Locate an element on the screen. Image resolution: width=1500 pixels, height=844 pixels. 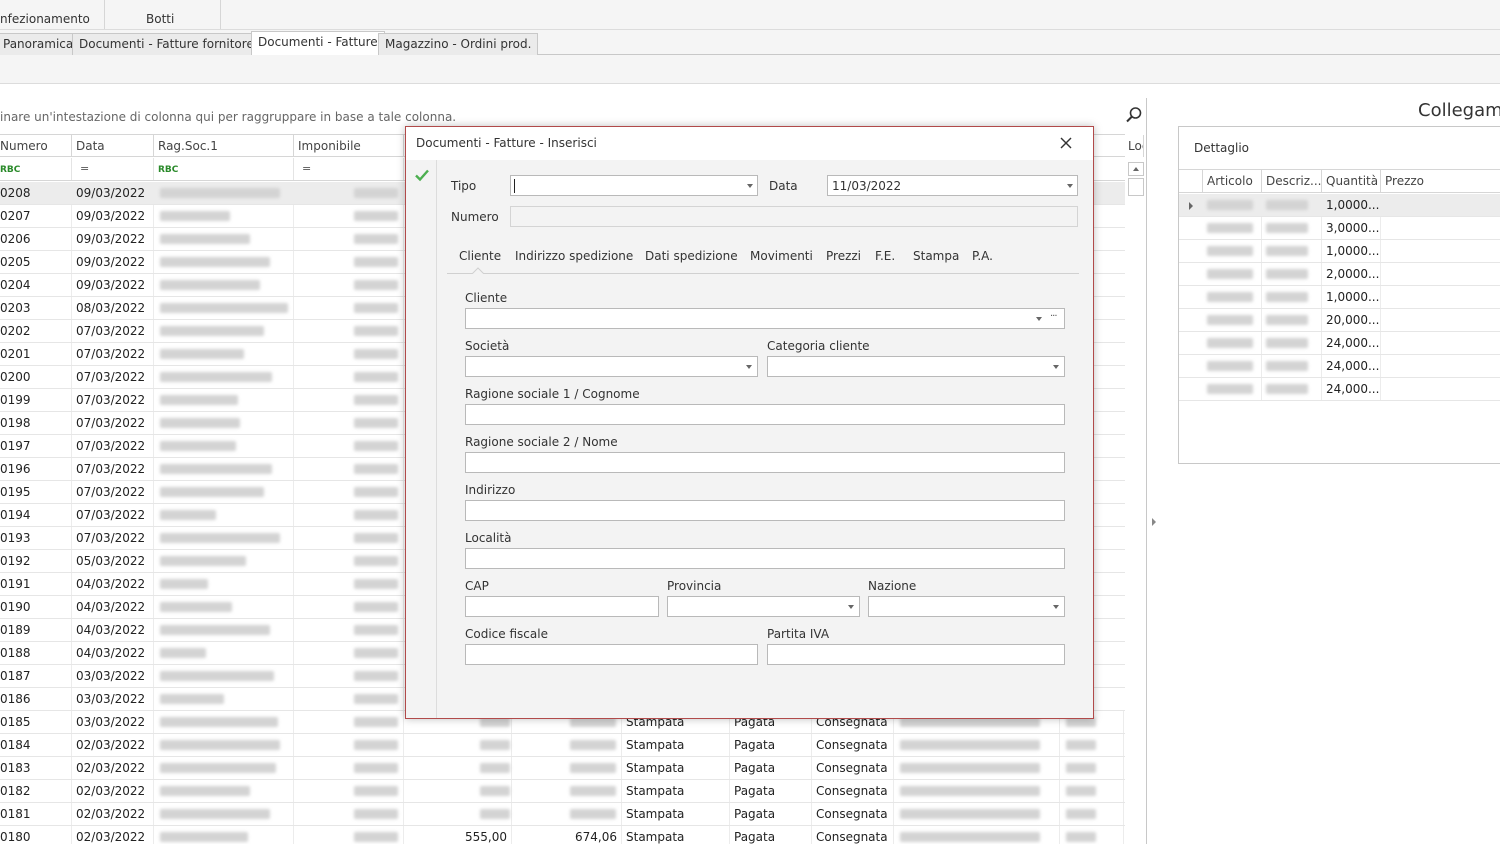
cliente-lookup: ··· is located at coordinates (765, 318).